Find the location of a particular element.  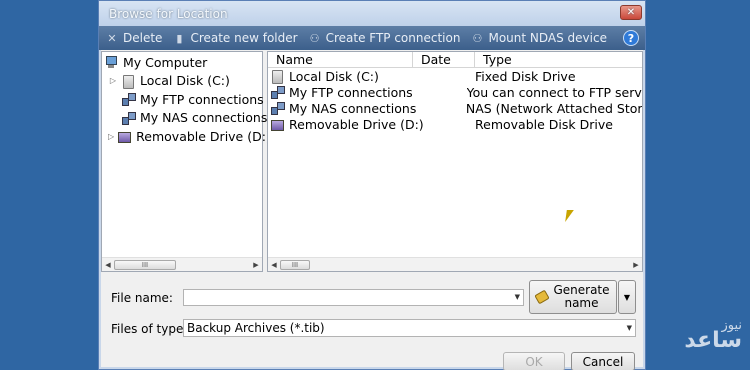

list-header: Name Date Type is located at coordinates (455, 60).